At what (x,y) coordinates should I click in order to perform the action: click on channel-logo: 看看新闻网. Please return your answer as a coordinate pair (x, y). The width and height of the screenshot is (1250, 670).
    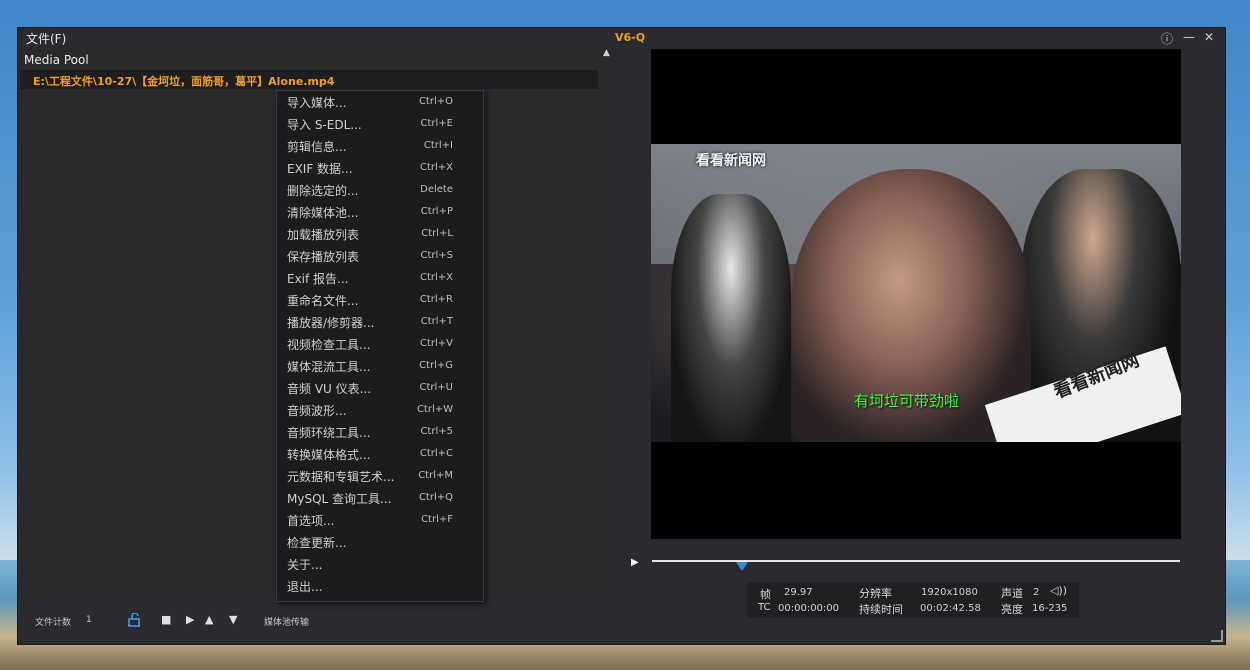
    Looking at the image, I should click on (731, 161).